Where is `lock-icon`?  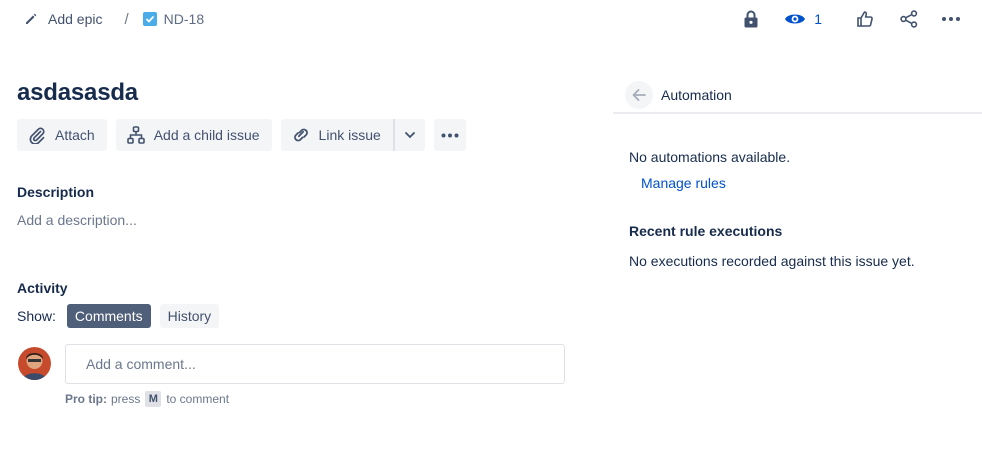
lock-icon is located at coordinates (751, 19).